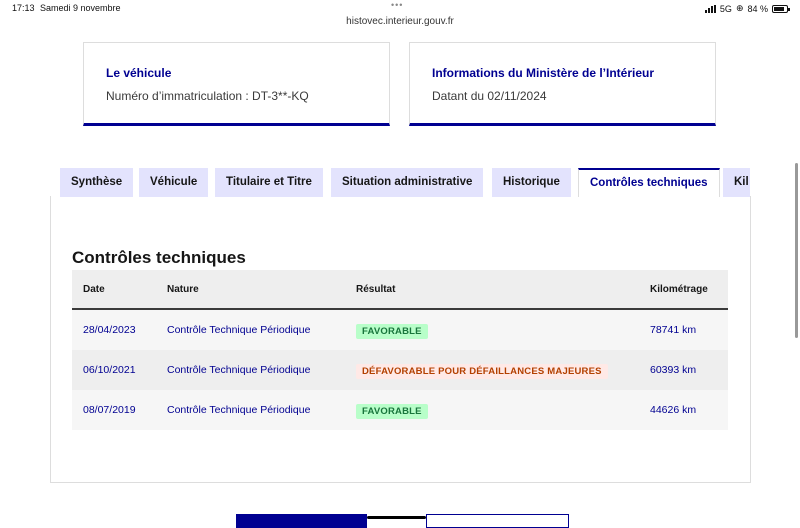  I want to click on vehicle-card-title: Le véhicule, so click(139, 73).